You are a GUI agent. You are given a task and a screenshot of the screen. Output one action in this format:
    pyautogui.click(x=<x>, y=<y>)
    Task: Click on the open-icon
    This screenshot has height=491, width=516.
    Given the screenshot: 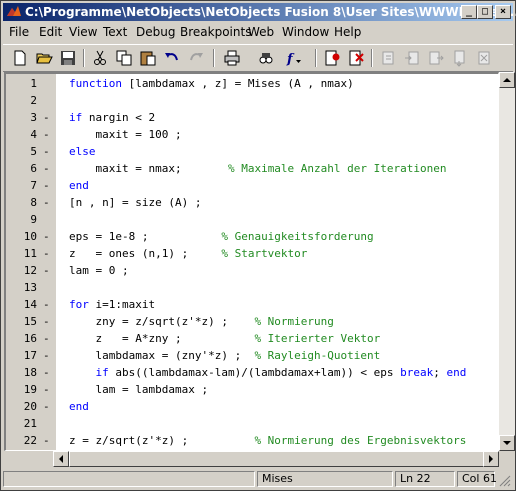 What is the action you would take?
    pyautogui.click(x=44, y=58)
    